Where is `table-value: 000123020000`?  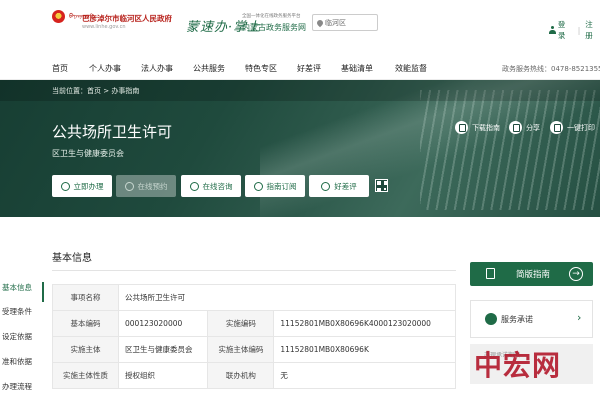 table-value: 000123020000 is located at coordinates (163, 323).